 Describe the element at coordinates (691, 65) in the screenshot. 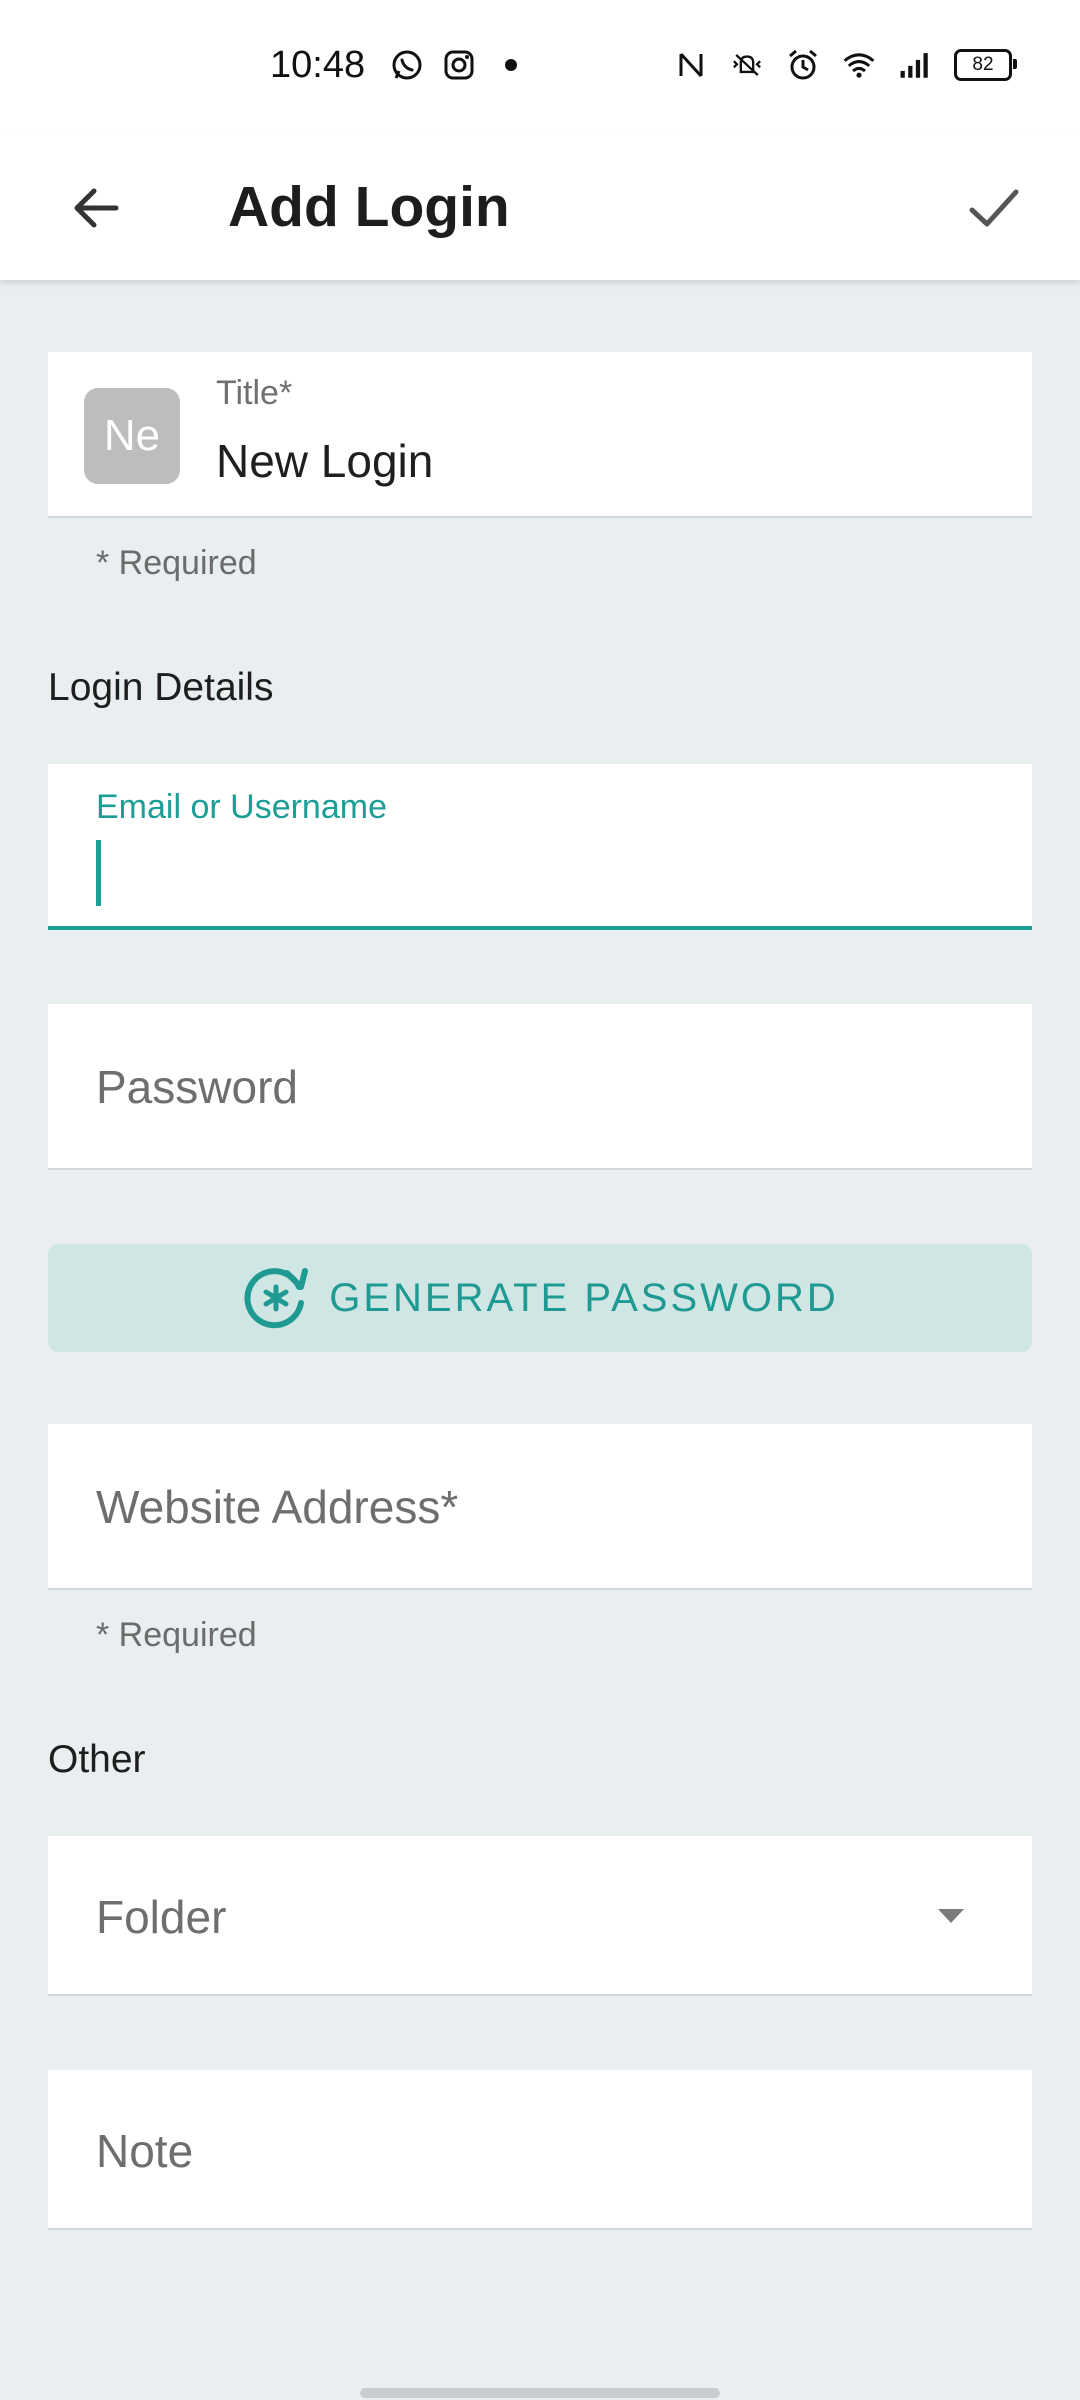

I see `nfc-icon` at that location.